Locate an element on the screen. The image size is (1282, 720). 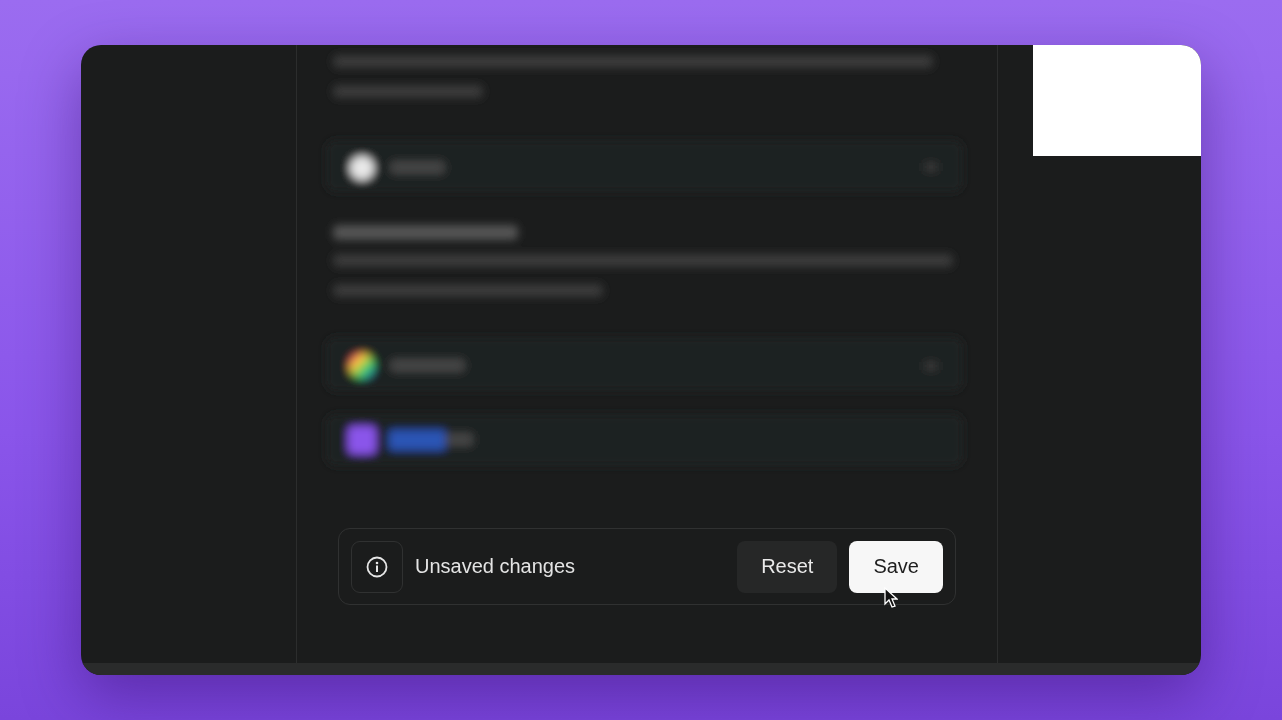
reset-button: Reset is located at coordinates (787, 566).